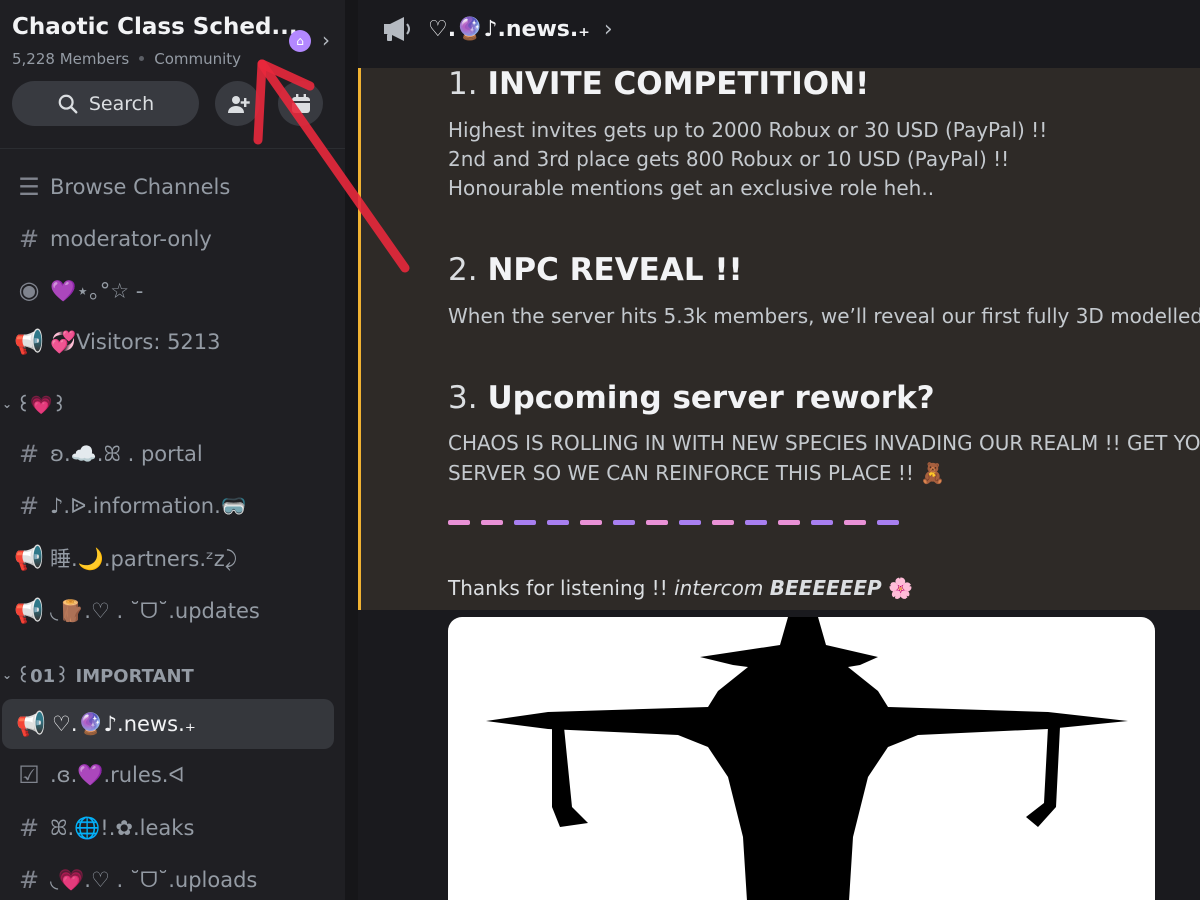 This screenshot has height=900, width=1200. What do you see at coordinates (463, 270) in the screenshot?
I see `section-number: 2.` at bounding box center [463, 270].